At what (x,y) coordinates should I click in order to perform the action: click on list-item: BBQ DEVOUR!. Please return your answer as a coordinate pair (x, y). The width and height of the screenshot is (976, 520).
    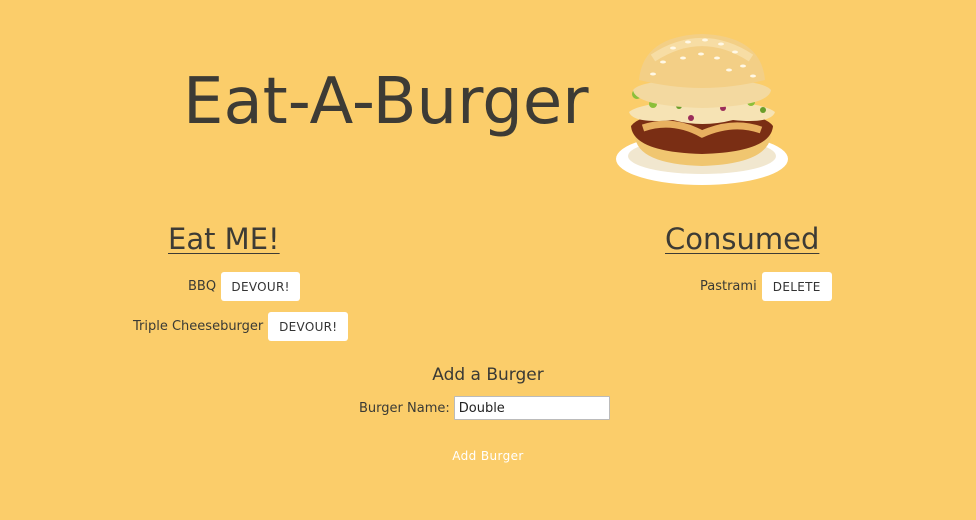
    Looking at the image, I should click on (244, 286).